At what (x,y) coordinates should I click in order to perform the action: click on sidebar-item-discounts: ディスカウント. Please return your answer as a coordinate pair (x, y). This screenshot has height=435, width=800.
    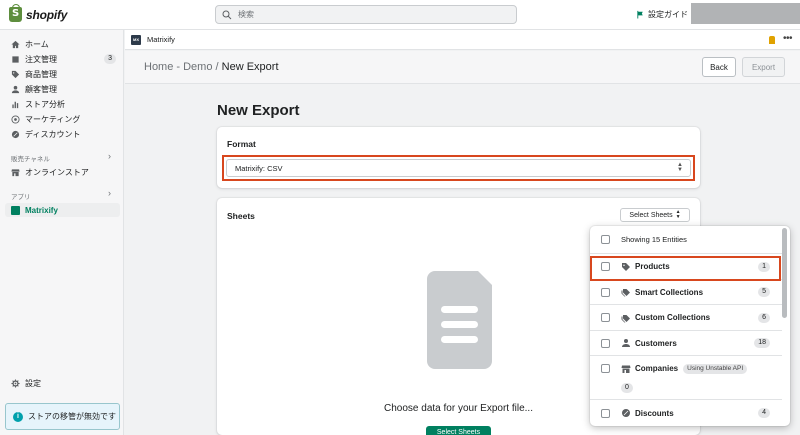
    Looking at the image, I should click on (62, 134).